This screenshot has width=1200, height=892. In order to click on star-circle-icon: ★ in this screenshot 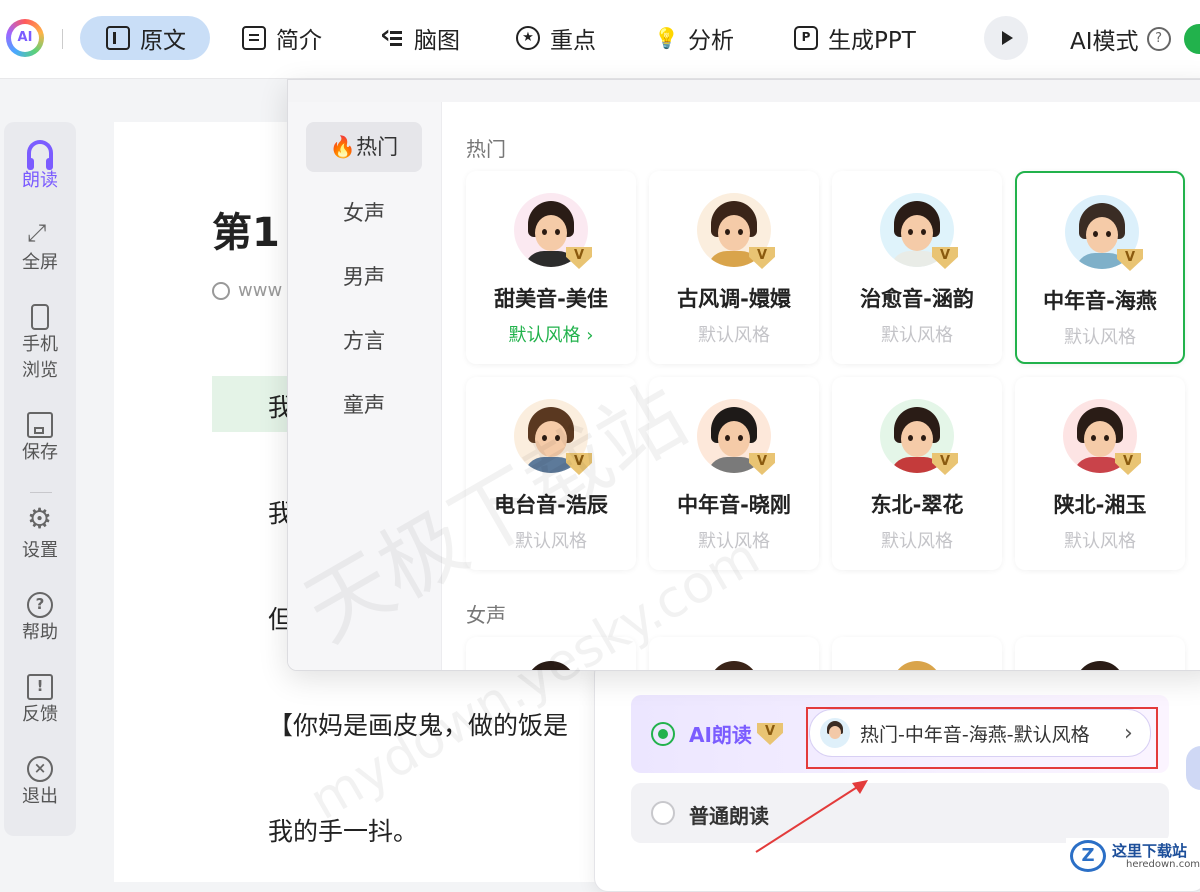, I will do `click(528, 38)`.